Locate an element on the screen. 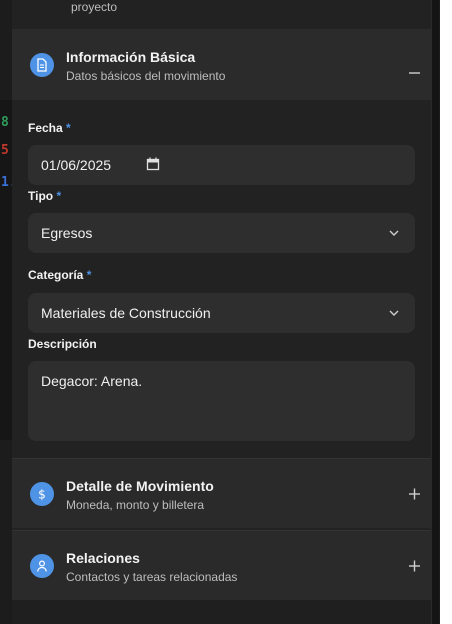 The height and width of the screenshot is (624, 452). fecha-date-input: 01/06/2025 is located at coordinates (221, 165).